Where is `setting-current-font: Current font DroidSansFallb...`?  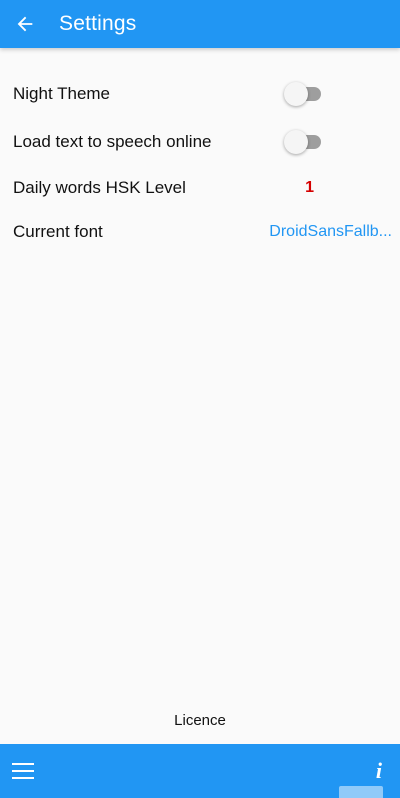
setting-current-font: Current font DroidSansFallb... is located at coordinates (200, 232).